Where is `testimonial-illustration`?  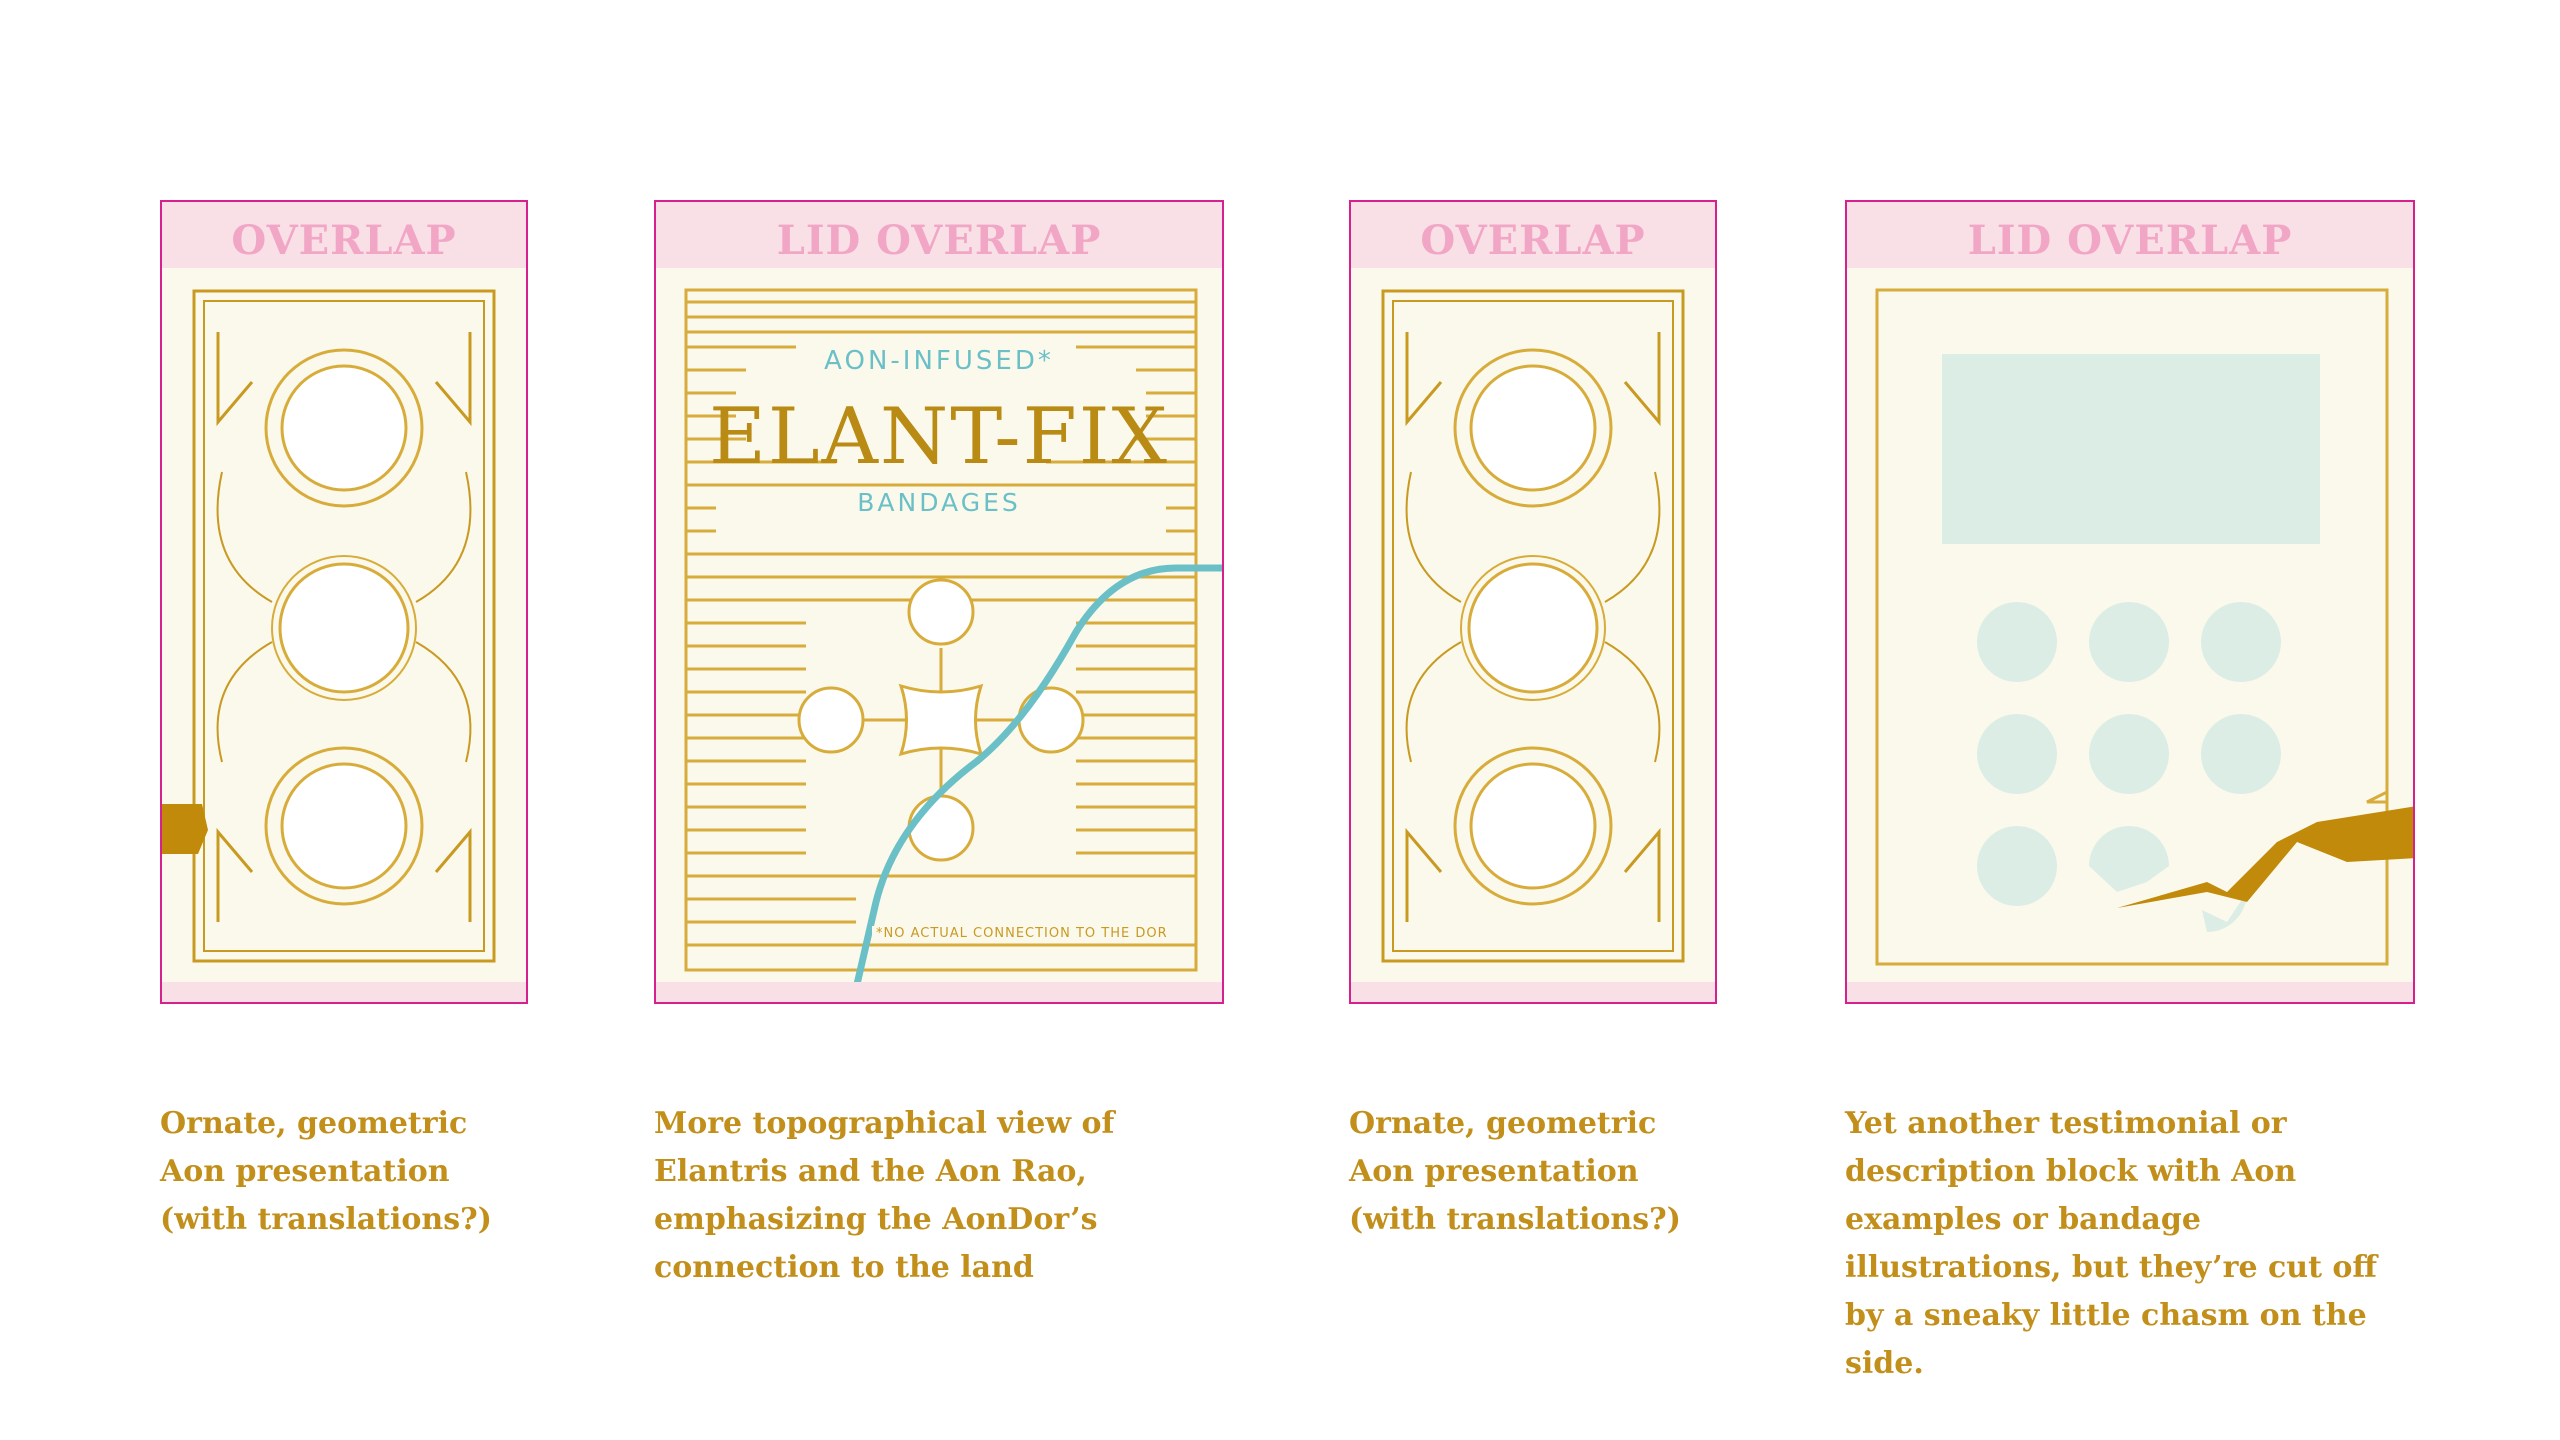 testimonial-illustration is located at coordinates (2144, 627).